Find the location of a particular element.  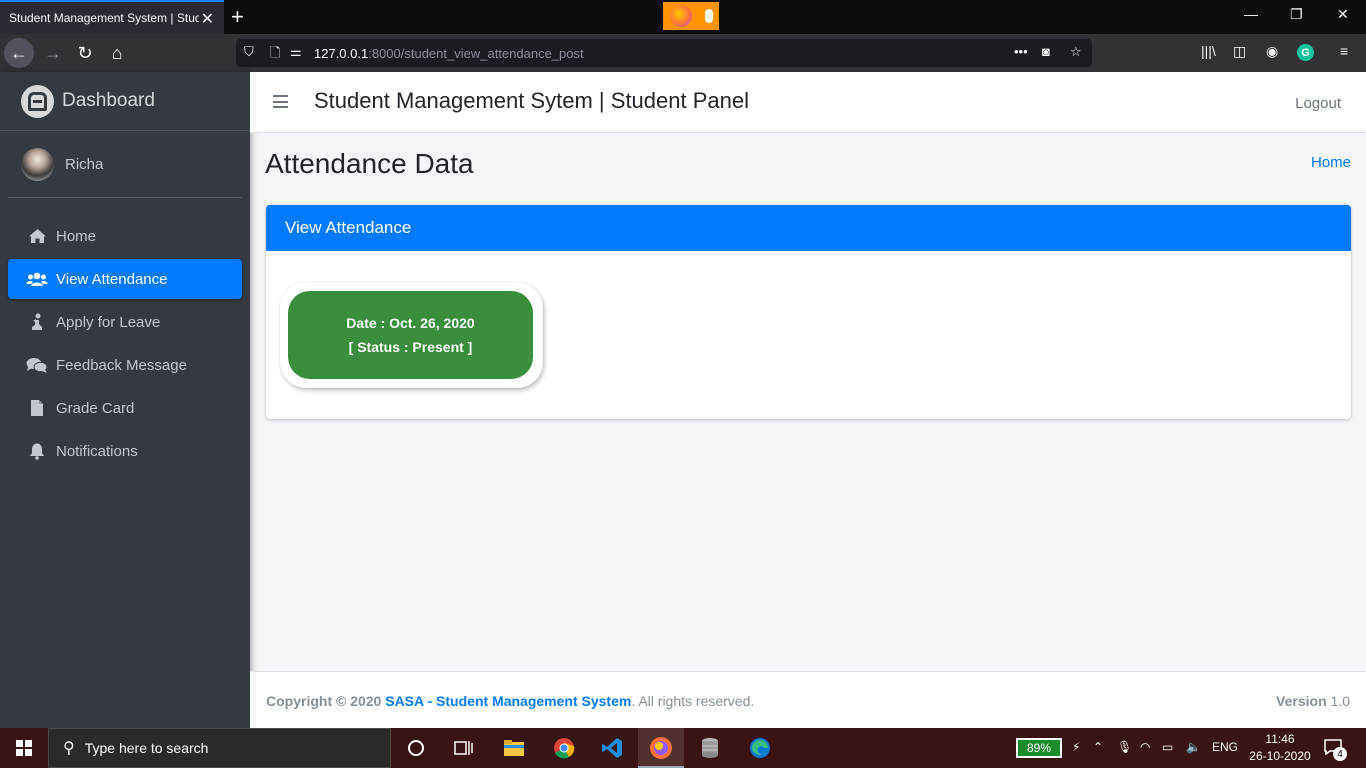

url-host: 127.0.0.1 is located at coordinates (341, 53).